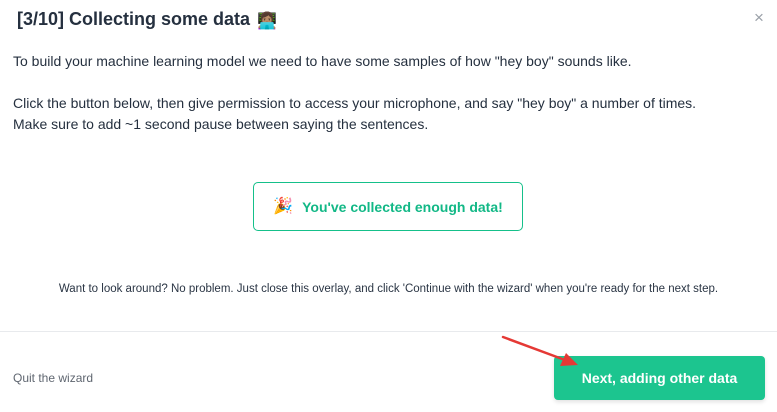  I want to click on footer-divider, so click(388, 331).